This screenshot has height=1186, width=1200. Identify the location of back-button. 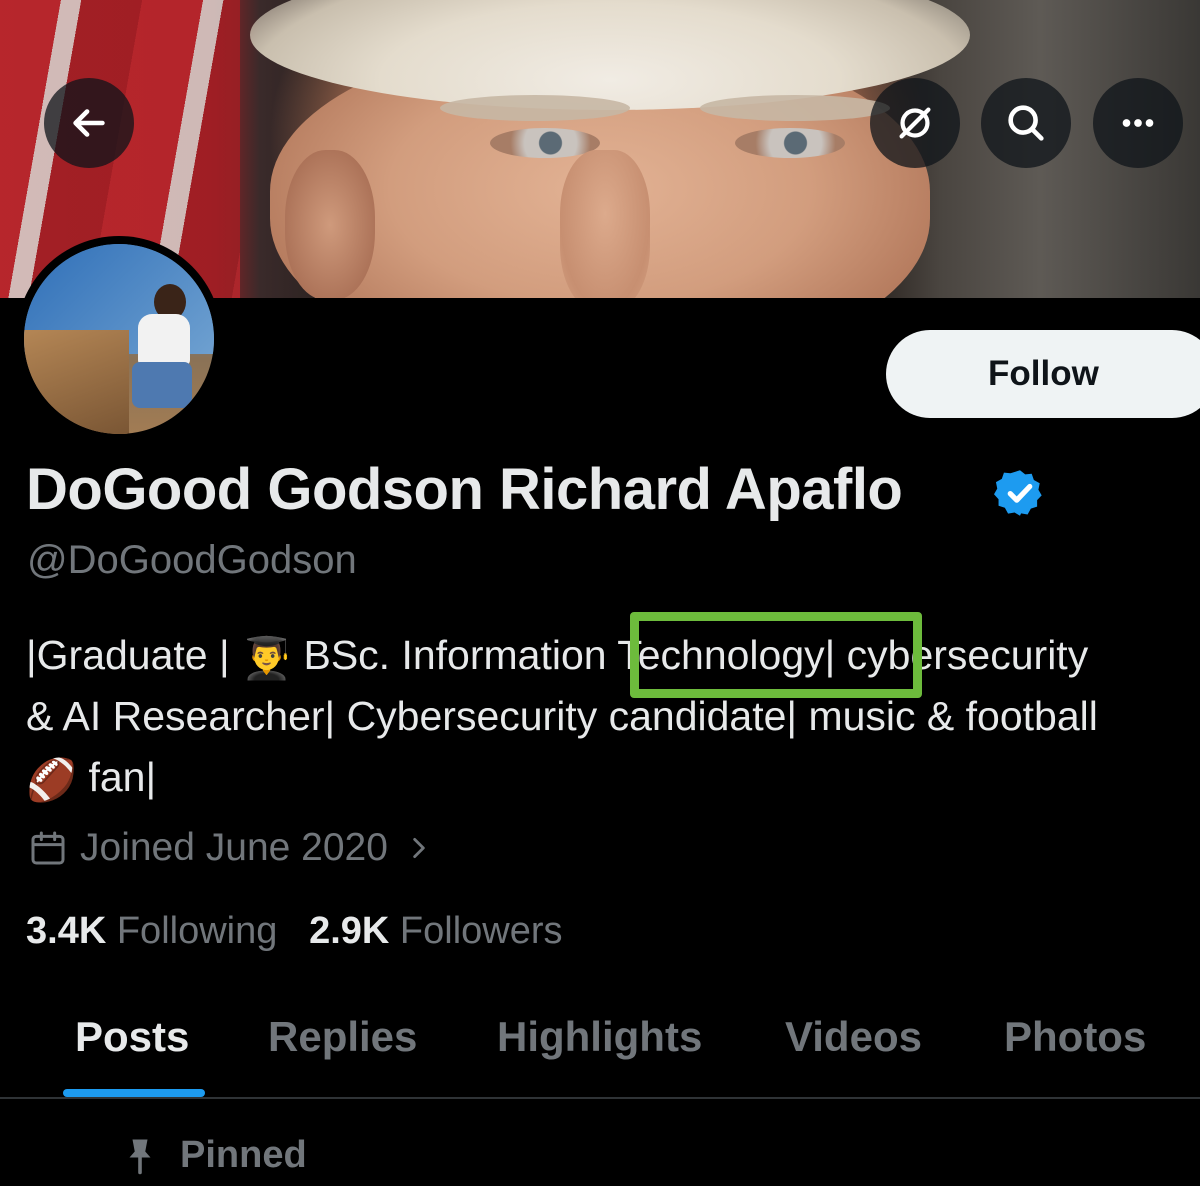
(89, 123).